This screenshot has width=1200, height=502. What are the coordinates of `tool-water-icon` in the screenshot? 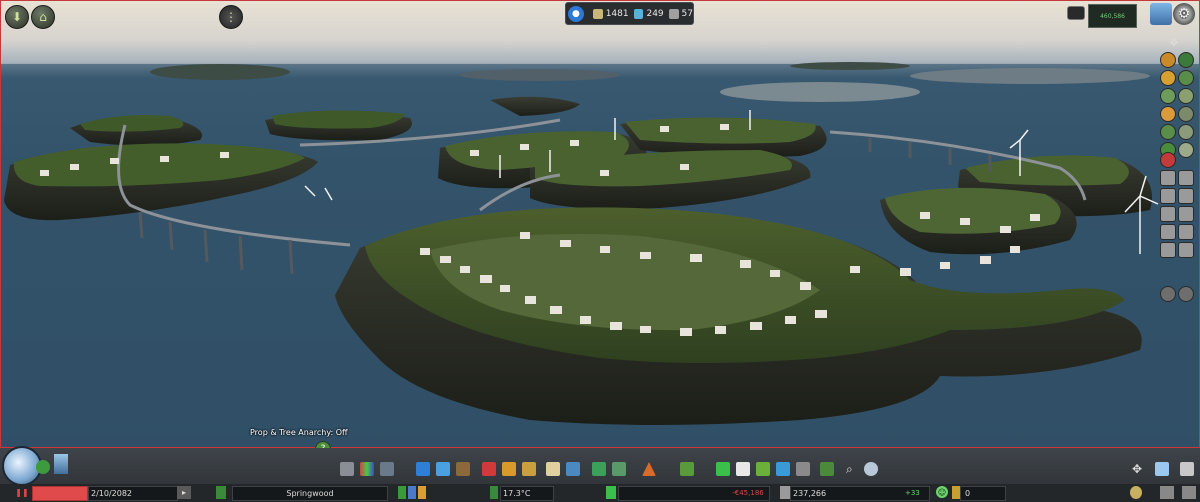 It's located at (1186, 96).